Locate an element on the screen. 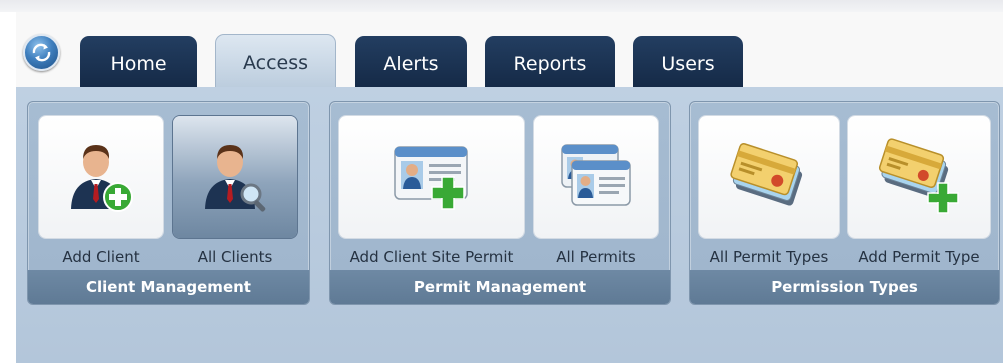  add-permit-icon is located at coordinates (430, 178).